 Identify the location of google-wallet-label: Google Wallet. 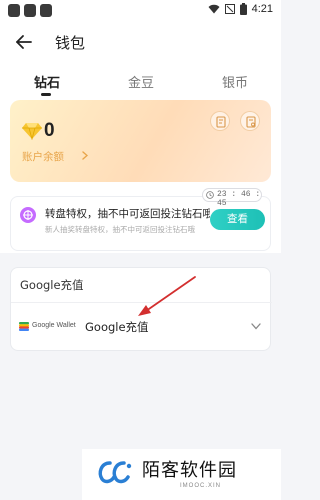
(54, 325).